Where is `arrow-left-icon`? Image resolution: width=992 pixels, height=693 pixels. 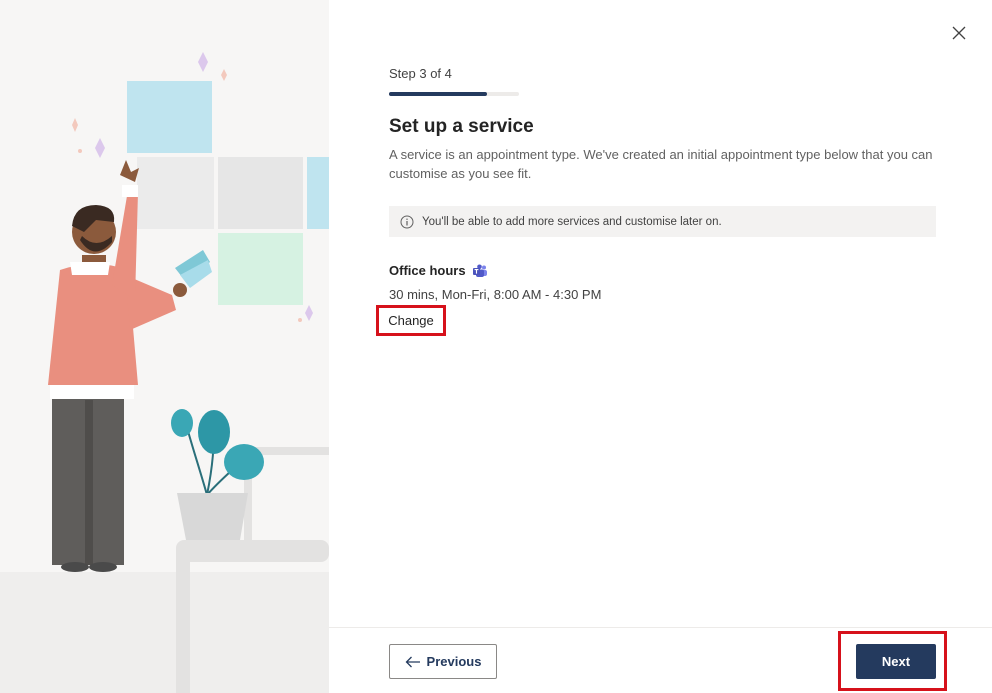 arrow-left-icon is located at coordinates (412, 661).